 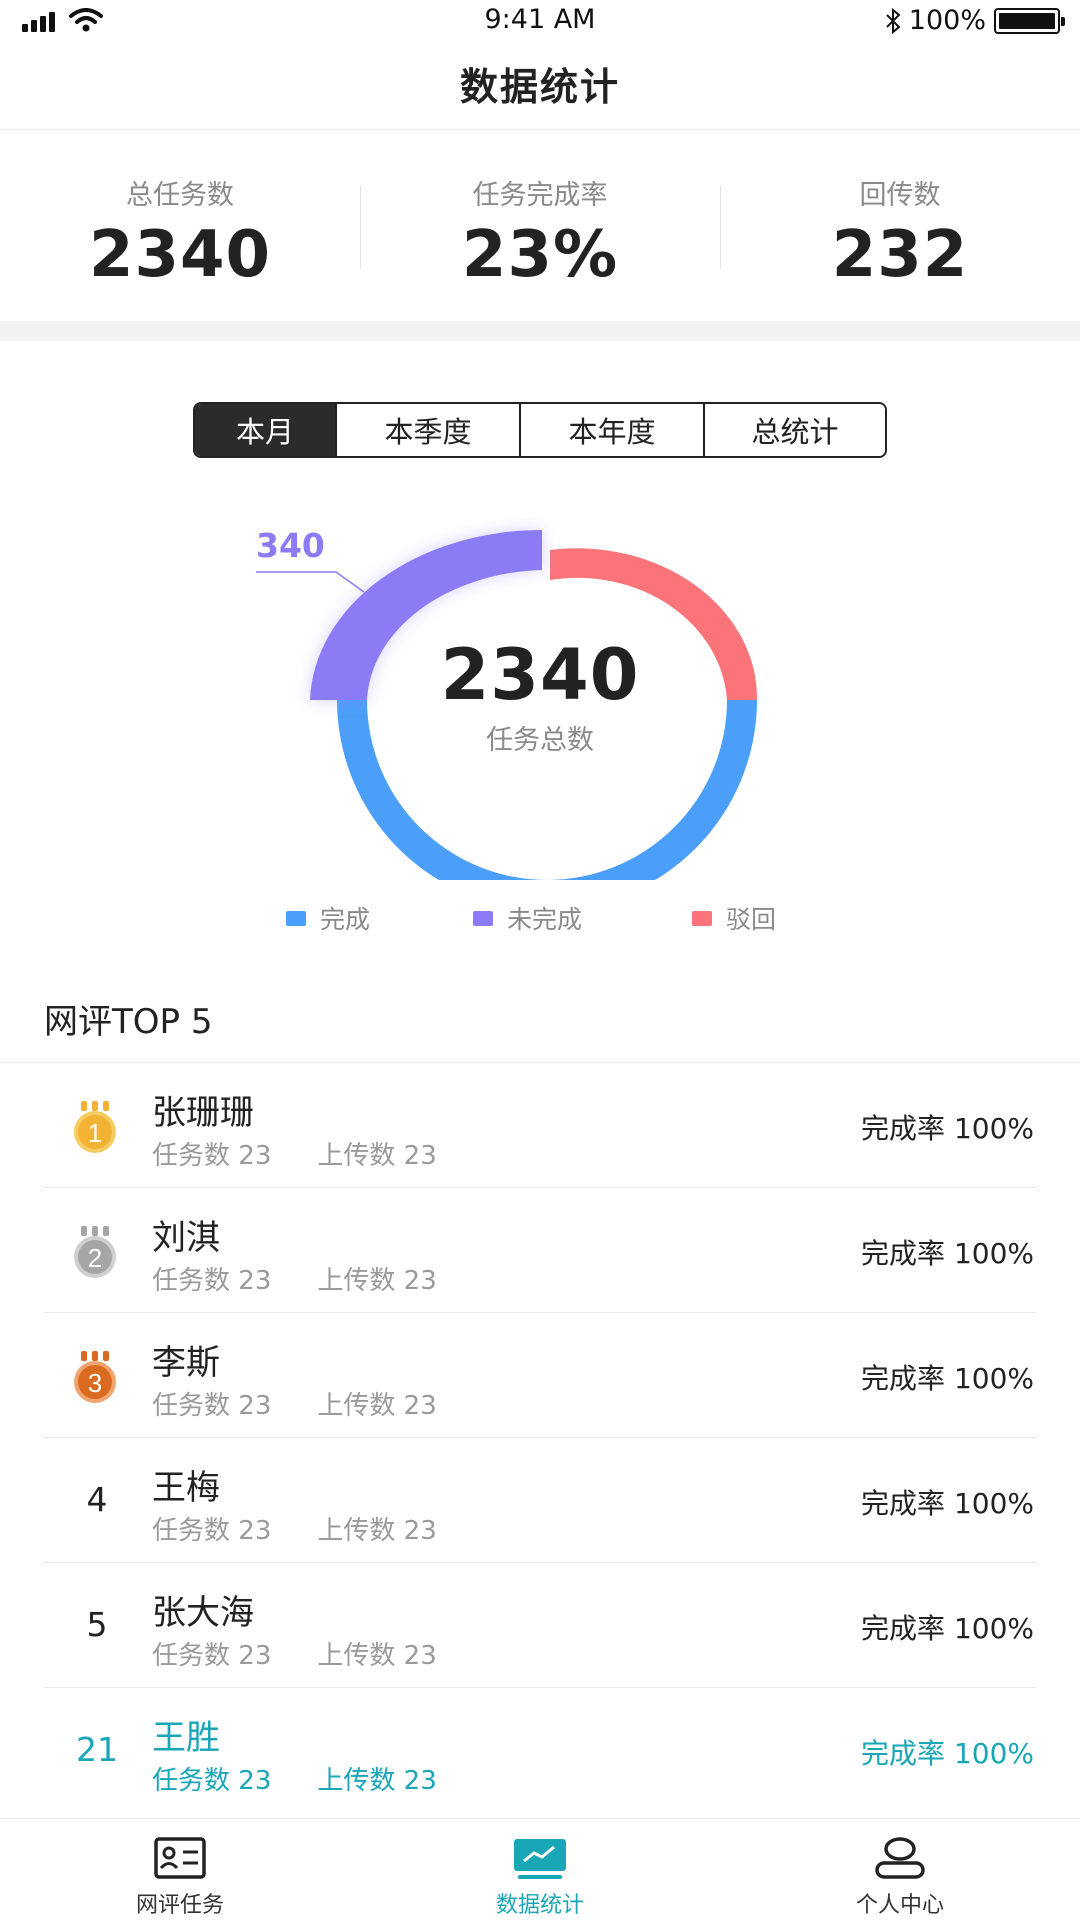 I want to click on rank-number: 4, so click(x=97, y=1499).